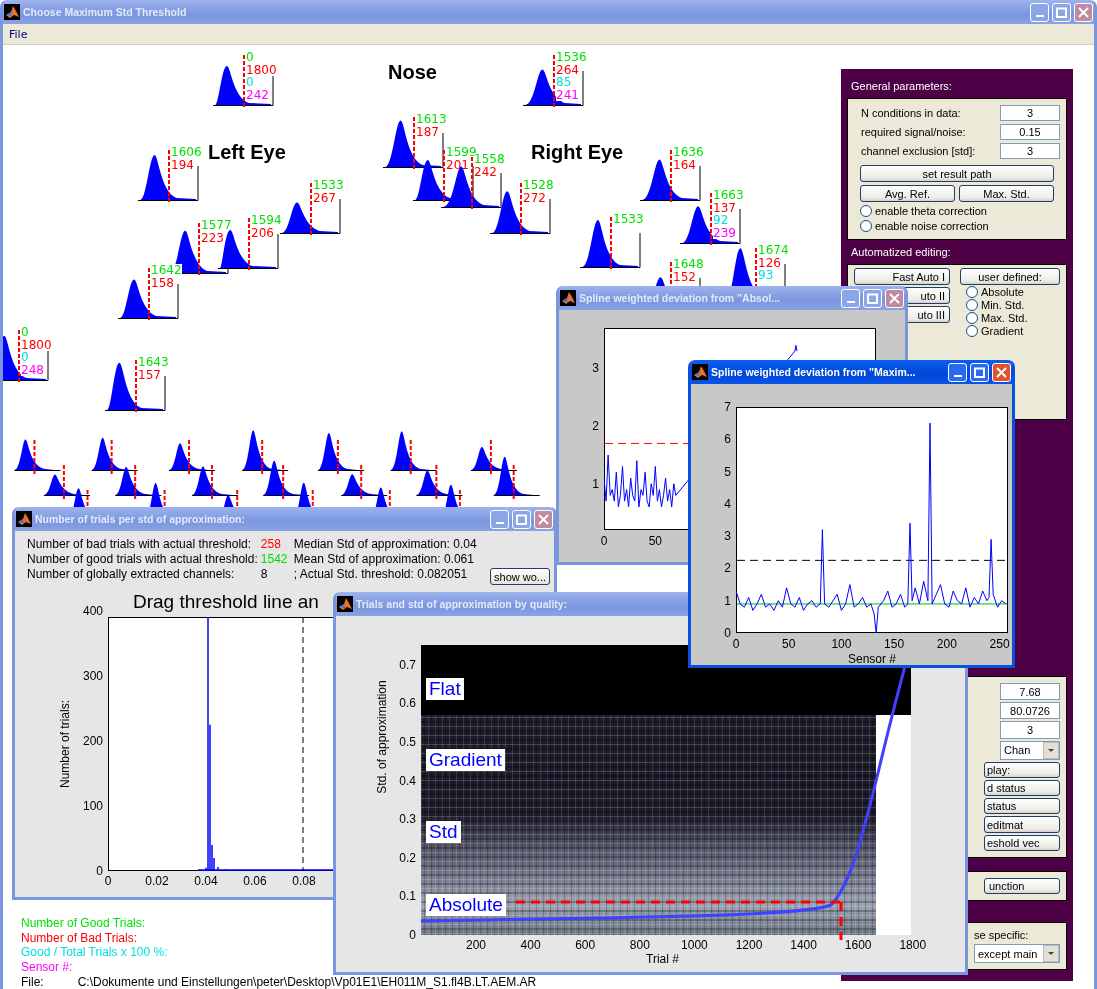  Describe the element at coordinates (445, 689) in the screenshot. I see `band-label: Flat` at that location.